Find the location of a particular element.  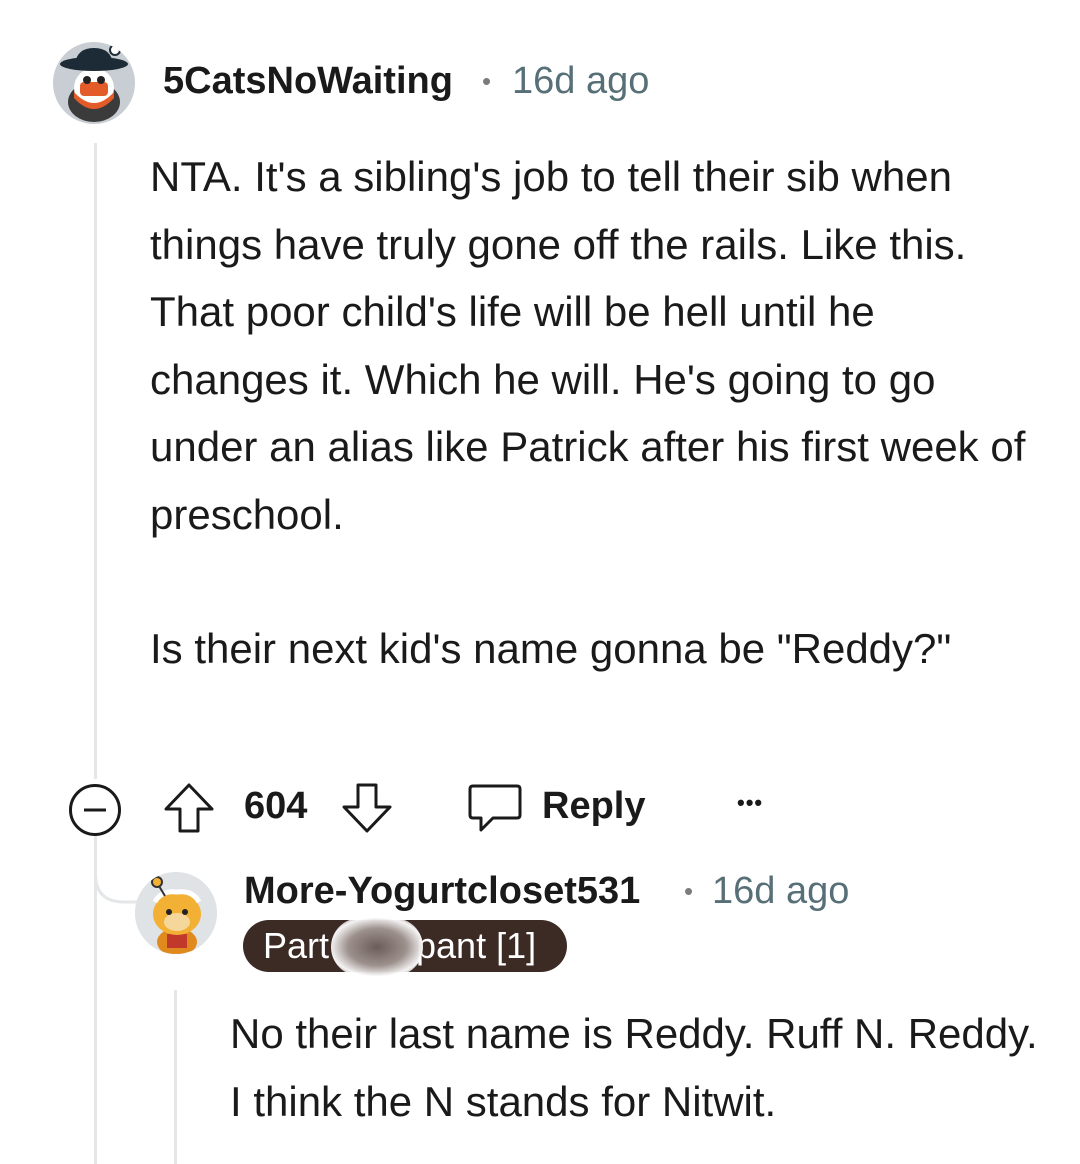

reply-username: More-Yogurtcloset531 is located at coordinates (442, 891).